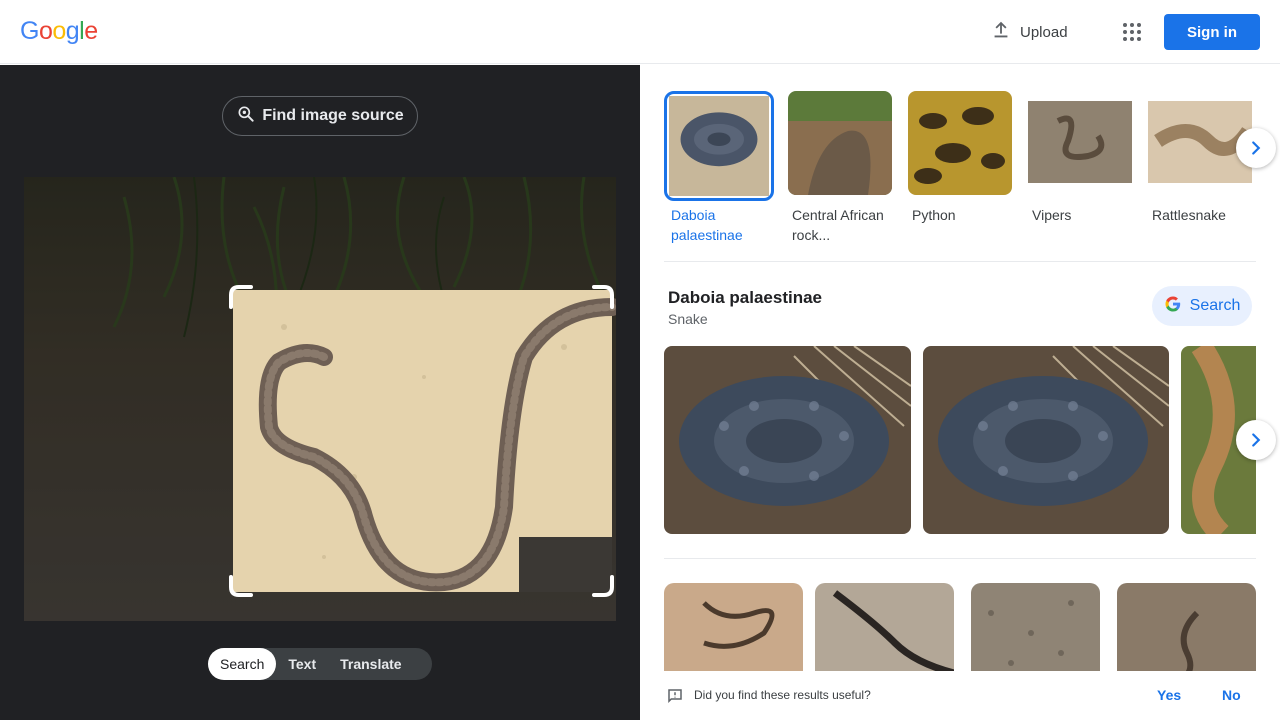 The image size is (1280, 720). Describe the element at coordinates (72, 31) in the screenshot. I see `logo-letter-g2: g` at that location.